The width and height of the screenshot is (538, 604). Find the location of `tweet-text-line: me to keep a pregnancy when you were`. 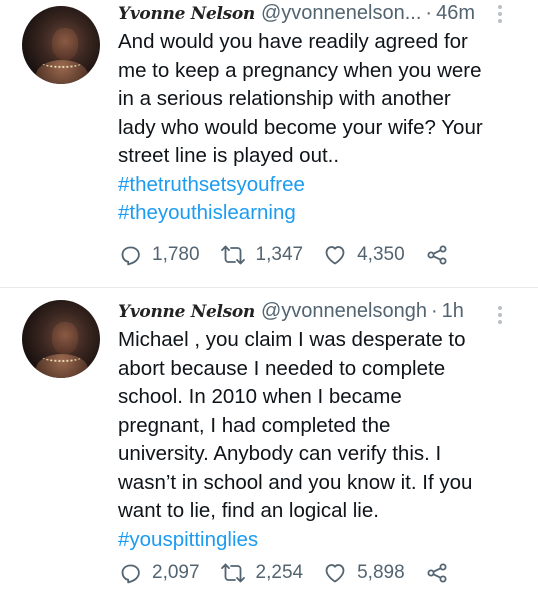

tweet-text-line: me to keep a pregnancy when you were is located at coordinates (300, 70).